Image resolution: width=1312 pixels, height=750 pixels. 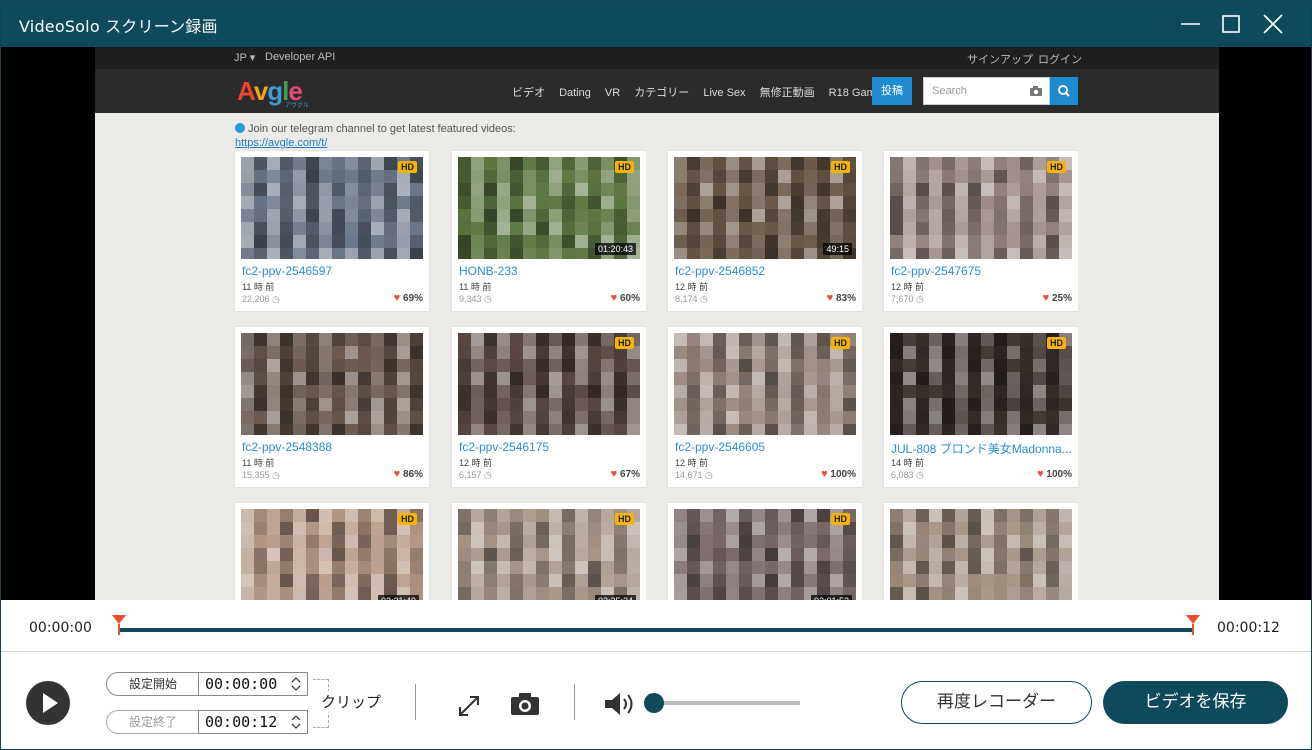 What do you see at coordinates (244, 57) in the screenshot?
I see `lang-selector: JP ▾` at bounding box center [244, 57].